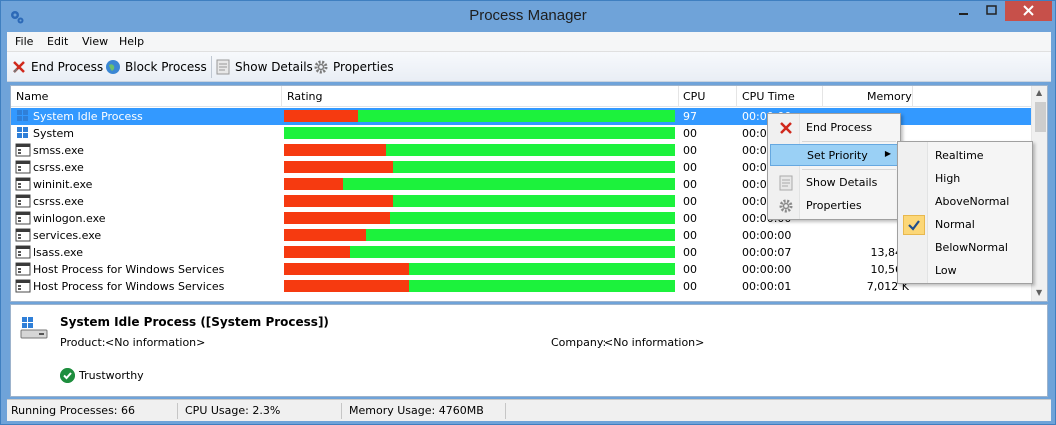 The width and height of the screenshot is (1056, 425). I want to click on block-process-button: Block Process, so click(156, 67).